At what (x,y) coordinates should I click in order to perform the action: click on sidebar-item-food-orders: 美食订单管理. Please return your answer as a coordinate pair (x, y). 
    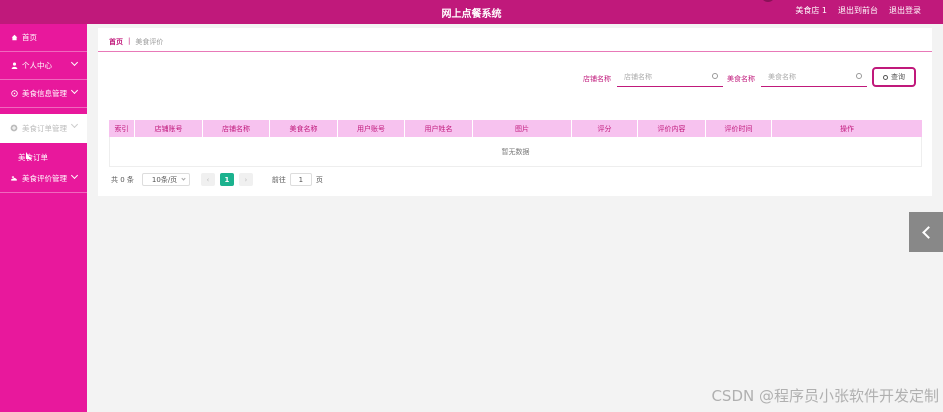
    Looking at the image, I should click on (43, 128).